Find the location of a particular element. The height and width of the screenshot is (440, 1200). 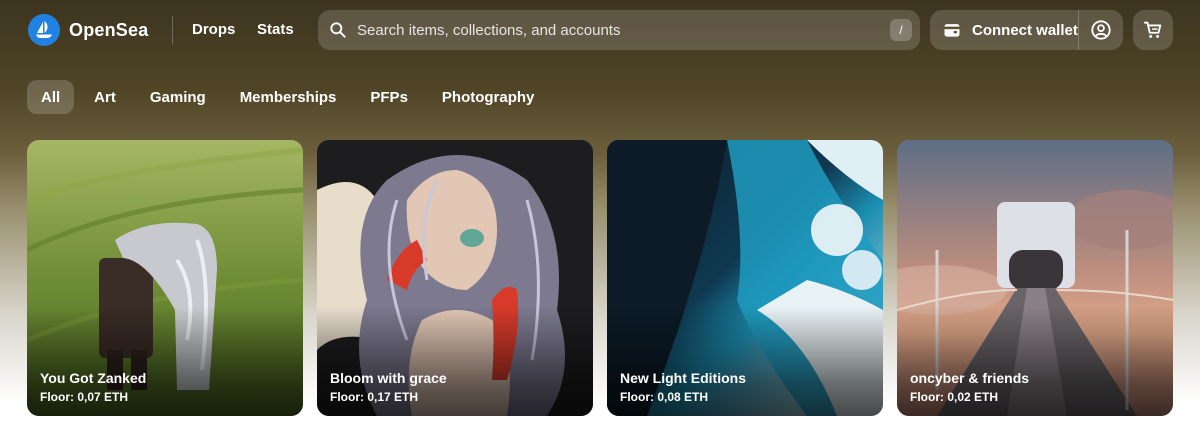

collection-floor-price: Floor: 0,07 ETH is located at coordinates (84, 397).